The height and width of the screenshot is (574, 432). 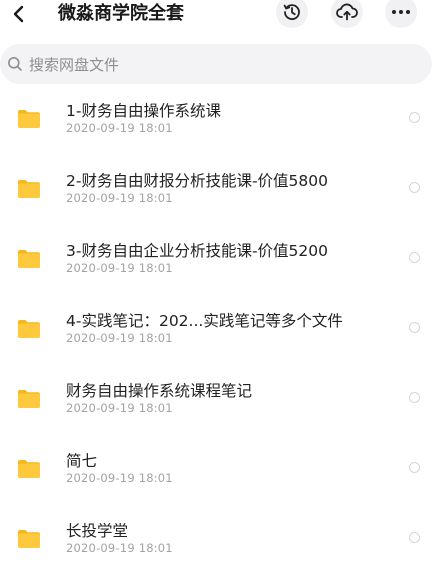 I want to click on file-name: 3-财务自由企业分析技能课-价值5200, so click(x=197, y=251).